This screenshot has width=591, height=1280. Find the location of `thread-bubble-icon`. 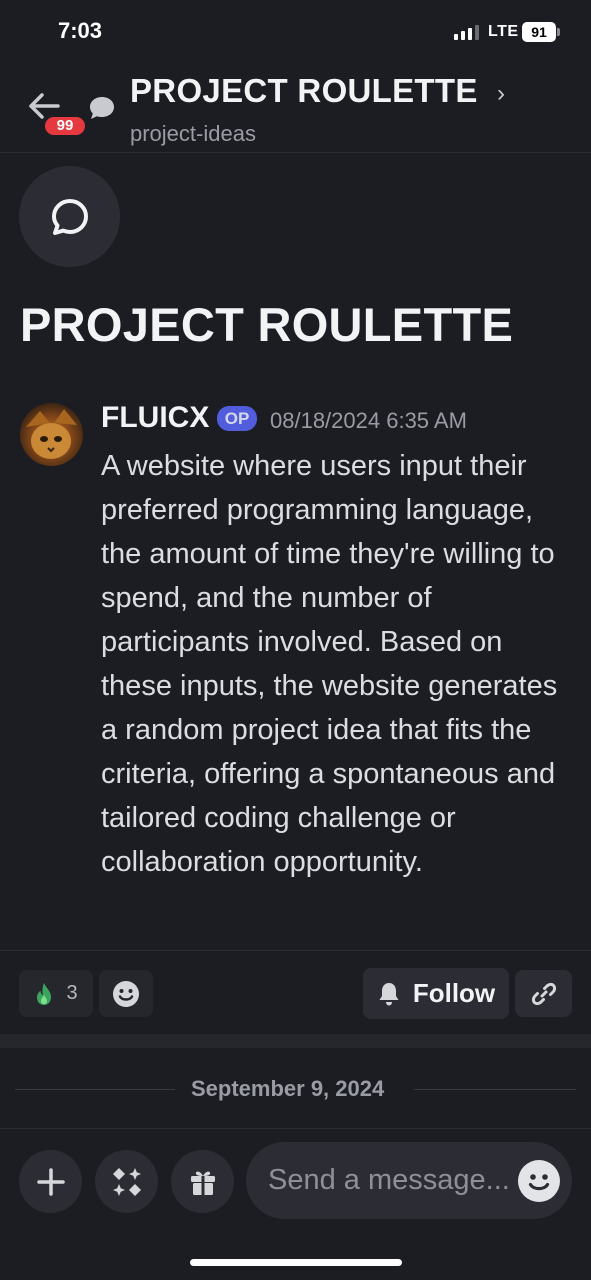

thread-bubble-icon is located at coordinates (69, 216).